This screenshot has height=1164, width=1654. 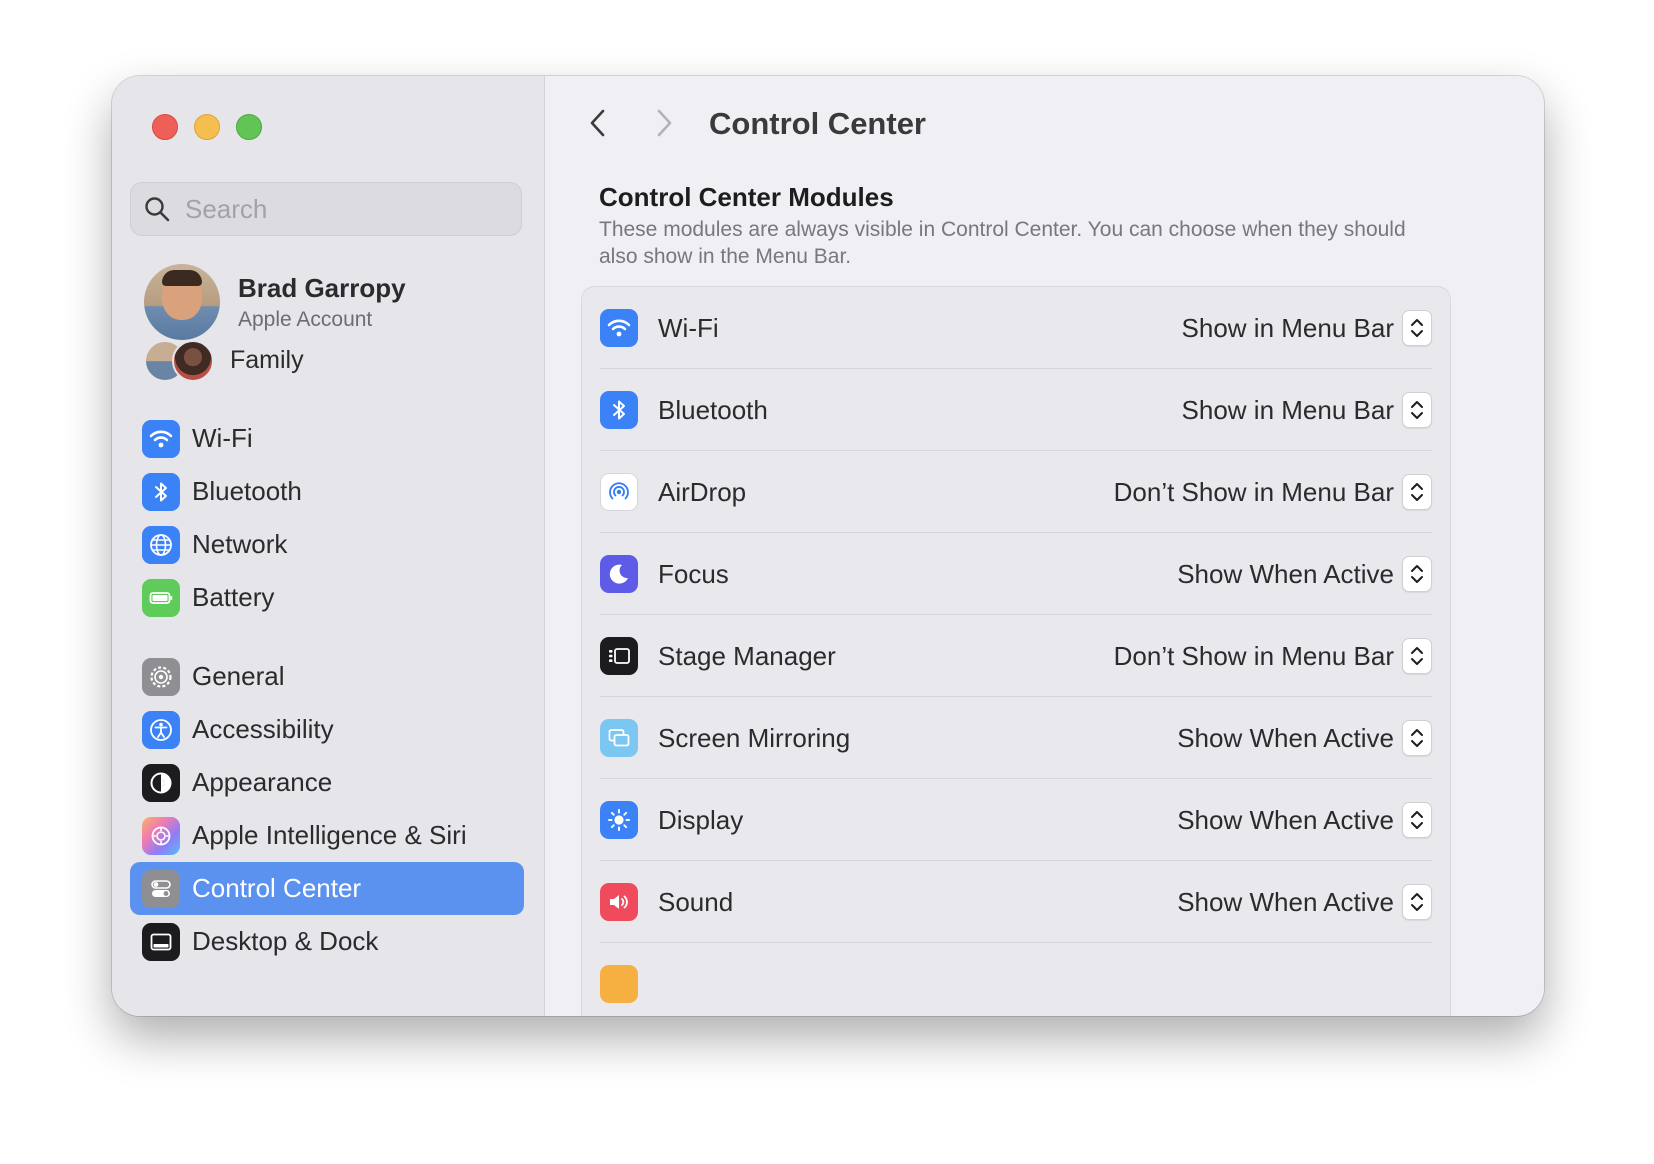 What do you see at coordinates (619, 902) in the screenshot?
I see `speaker-icon` at bounding box center [619, 902].